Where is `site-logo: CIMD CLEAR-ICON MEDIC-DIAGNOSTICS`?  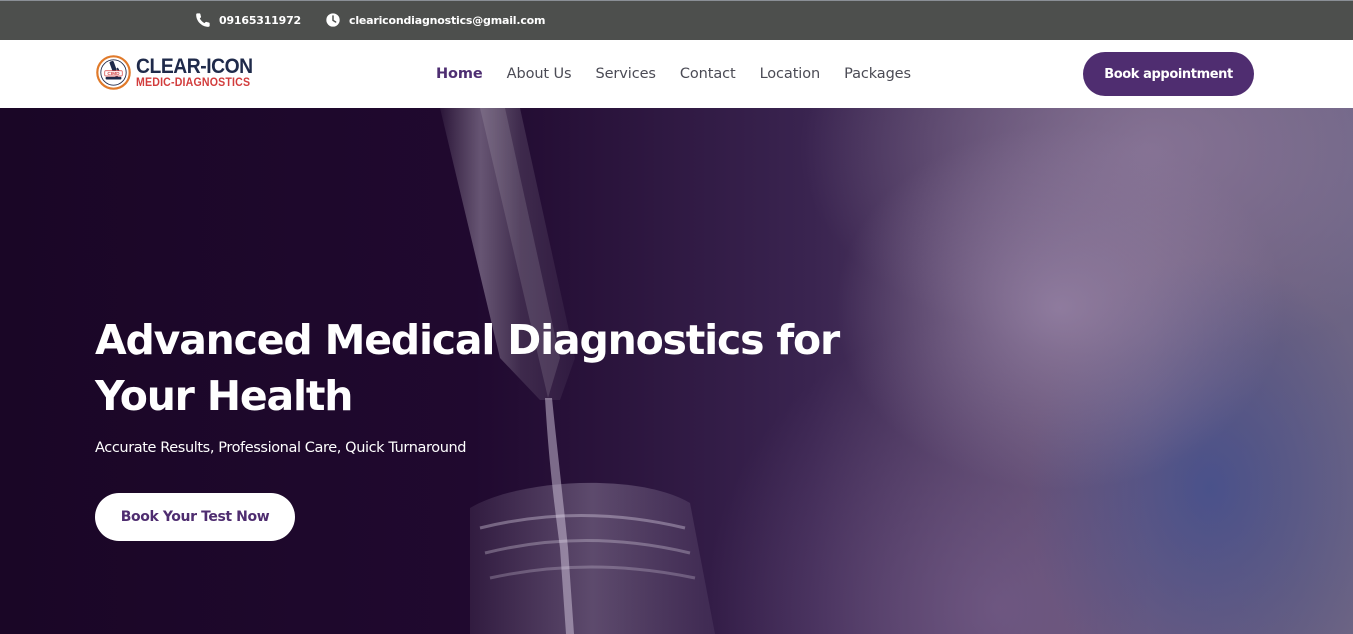 site-logo: CIMD CLEAR-ICON MEDIC-DIAGNOSTICS is located at coordinates (179, 72).